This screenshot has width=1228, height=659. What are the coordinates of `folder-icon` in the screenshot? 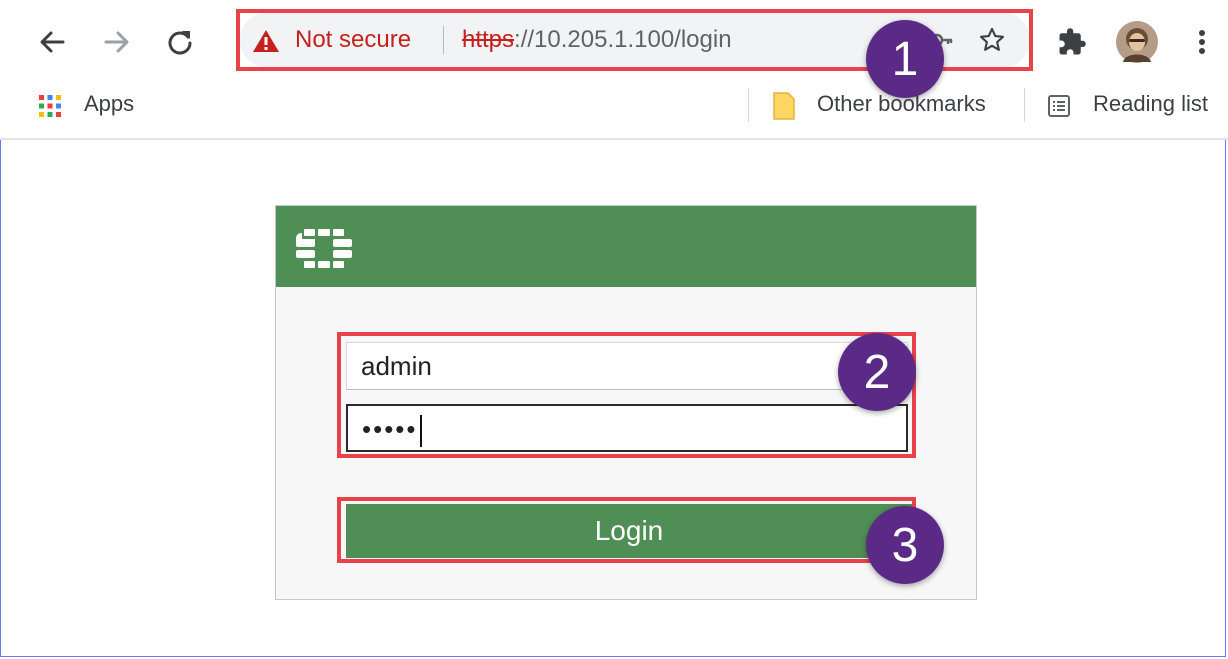 It's located at (784, 108).